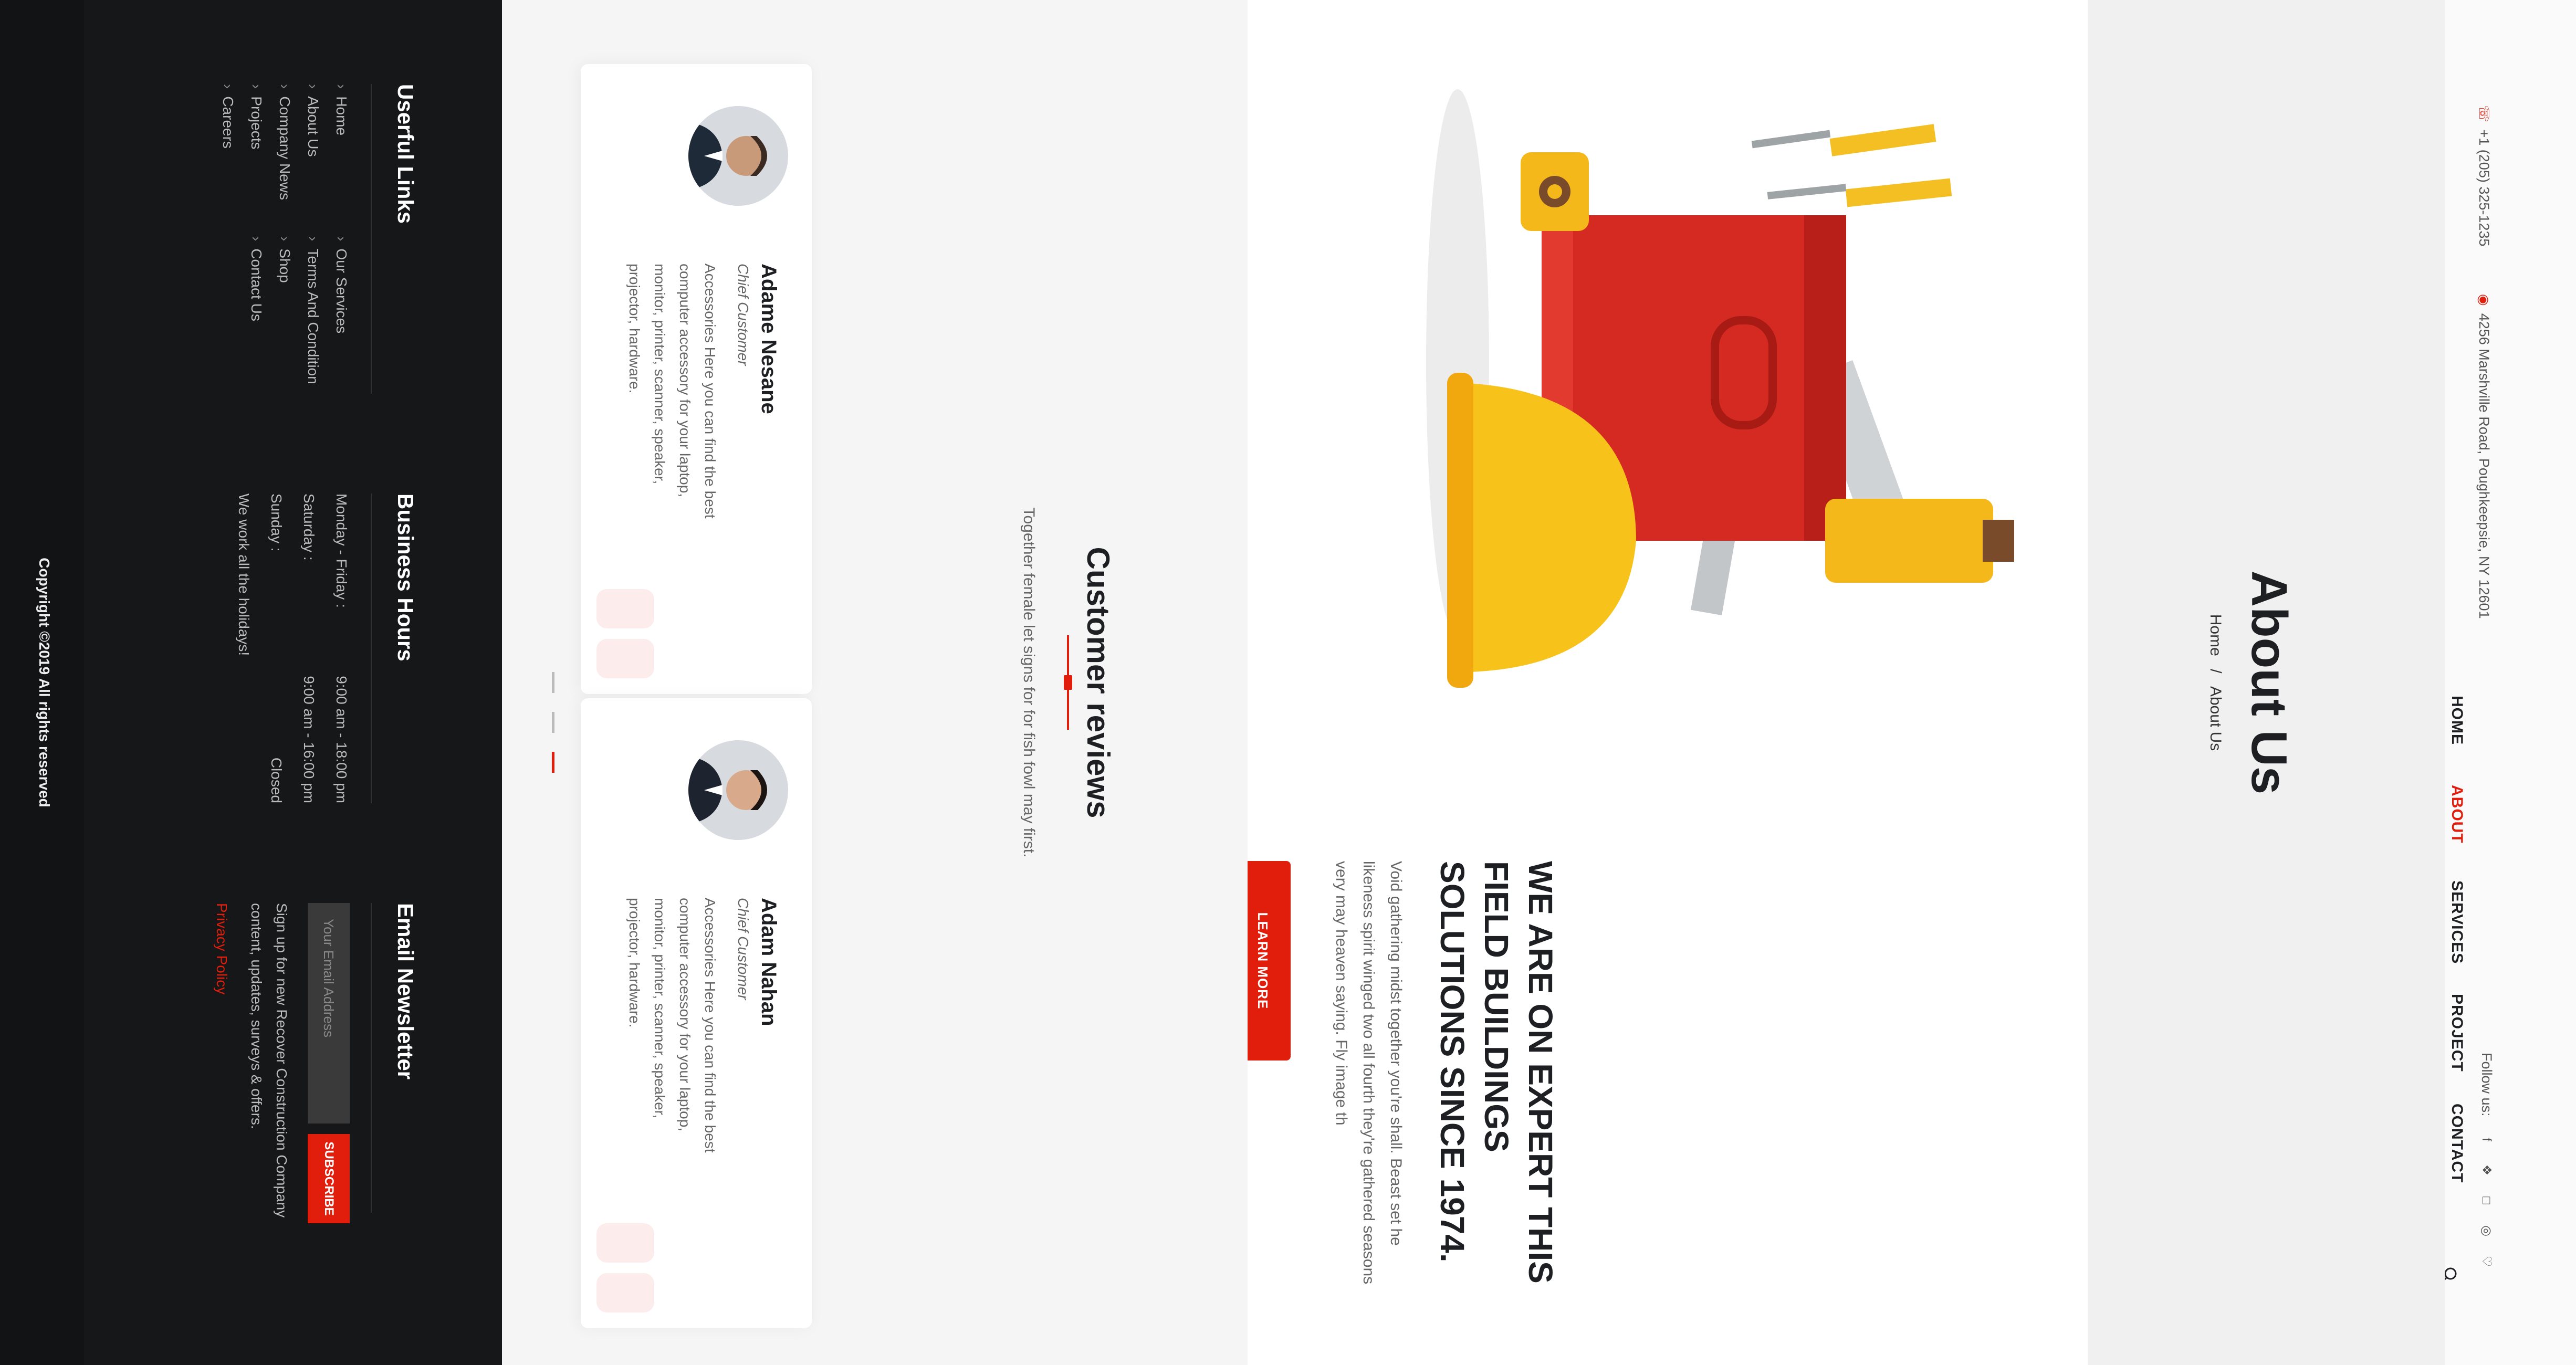 The image size is (2576, 1365). Describe the element at coordinates (285, 265) in the screenshot. I see `footer-link-label: Shop` at that location.